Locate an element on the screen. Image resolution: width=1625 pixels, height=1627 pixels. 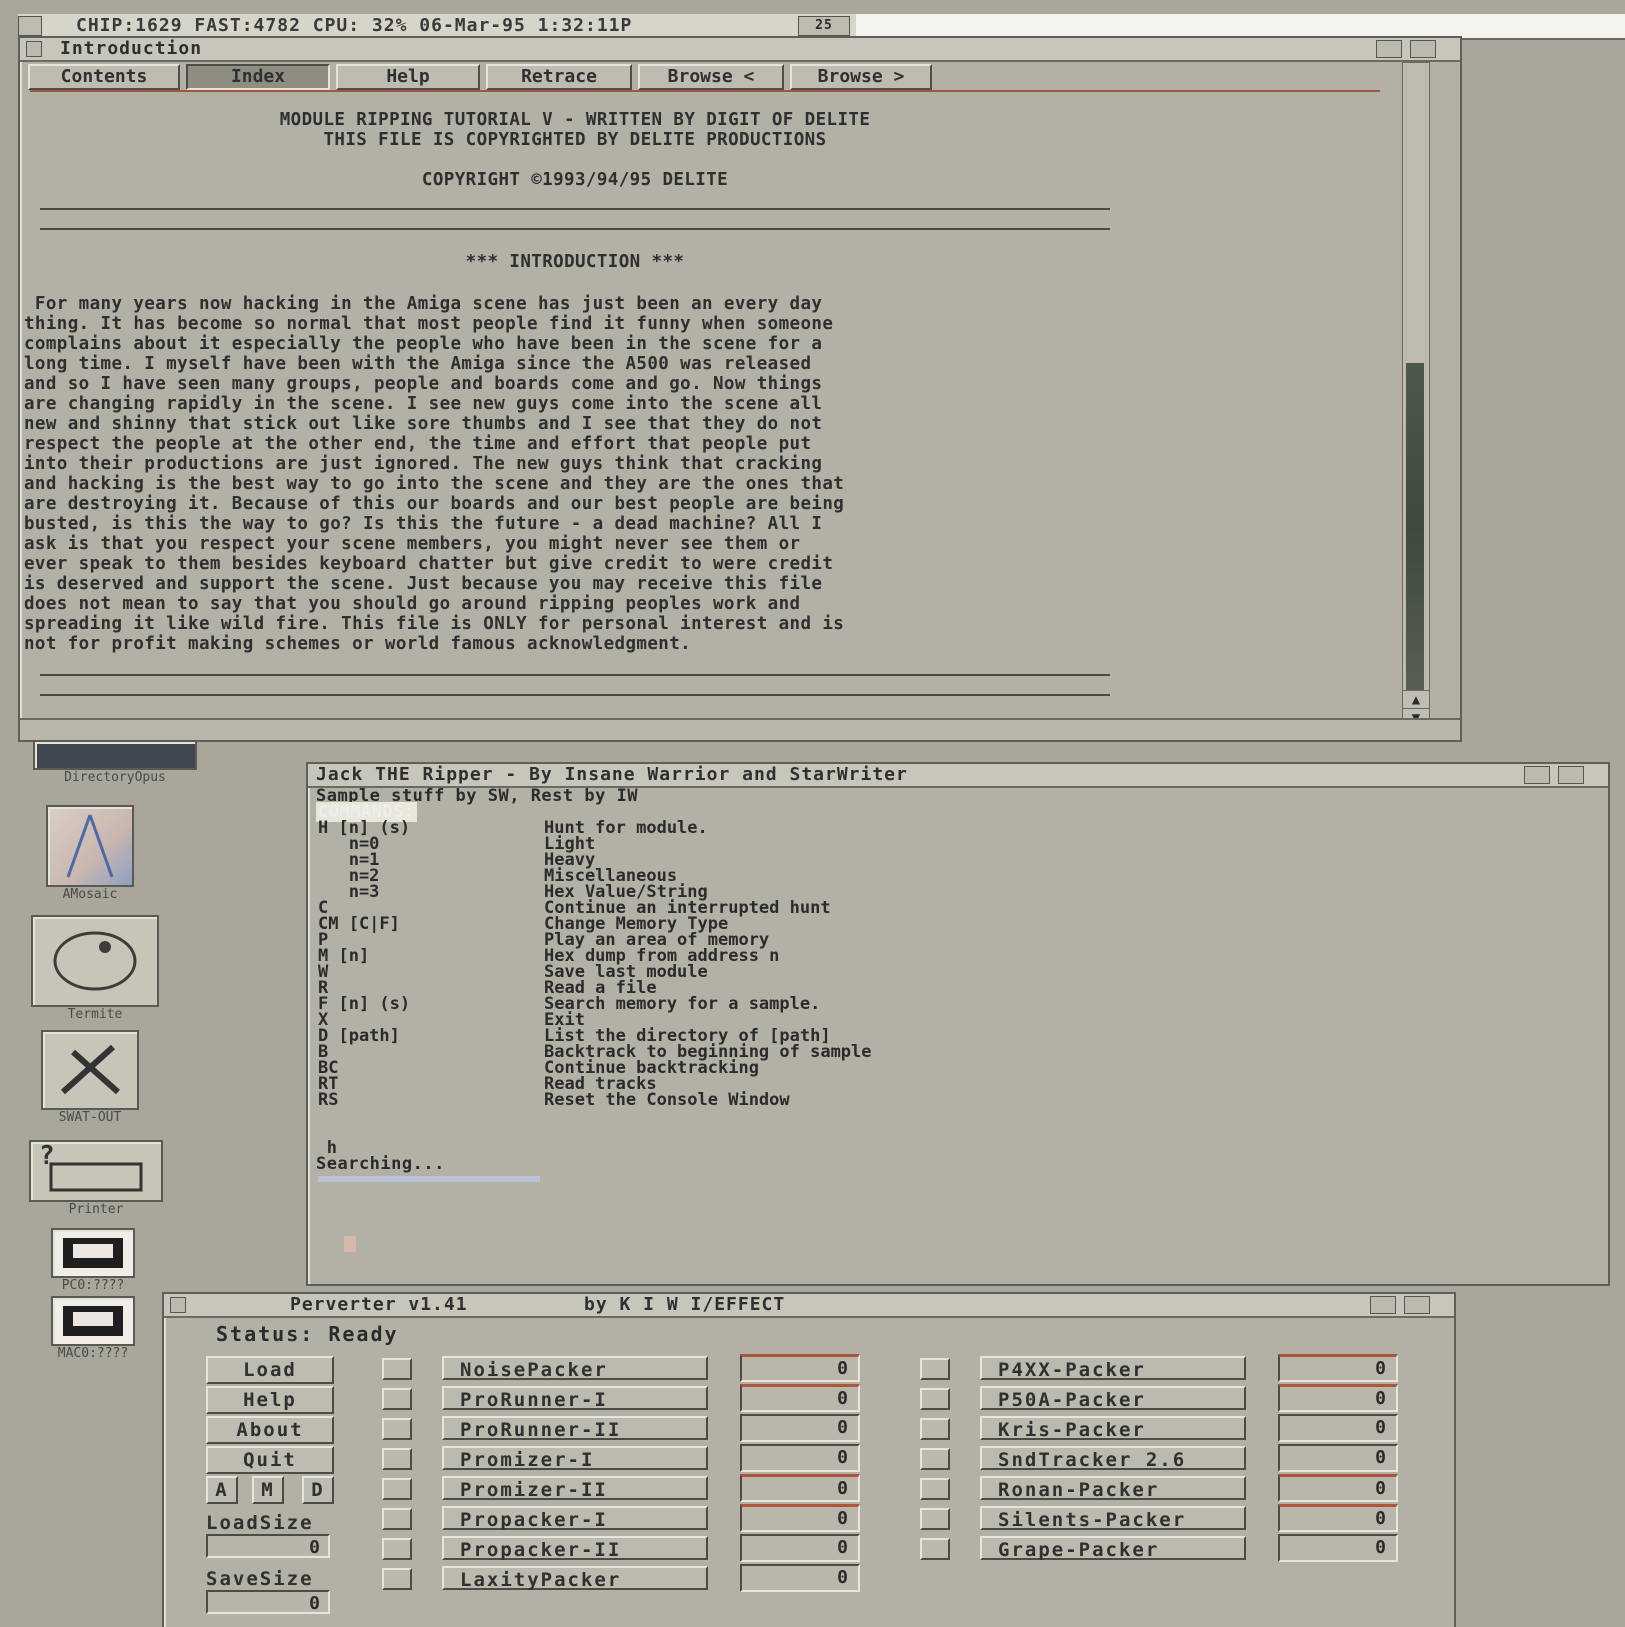
loadsize-field: 0 is located at coordinates (268, 1546).